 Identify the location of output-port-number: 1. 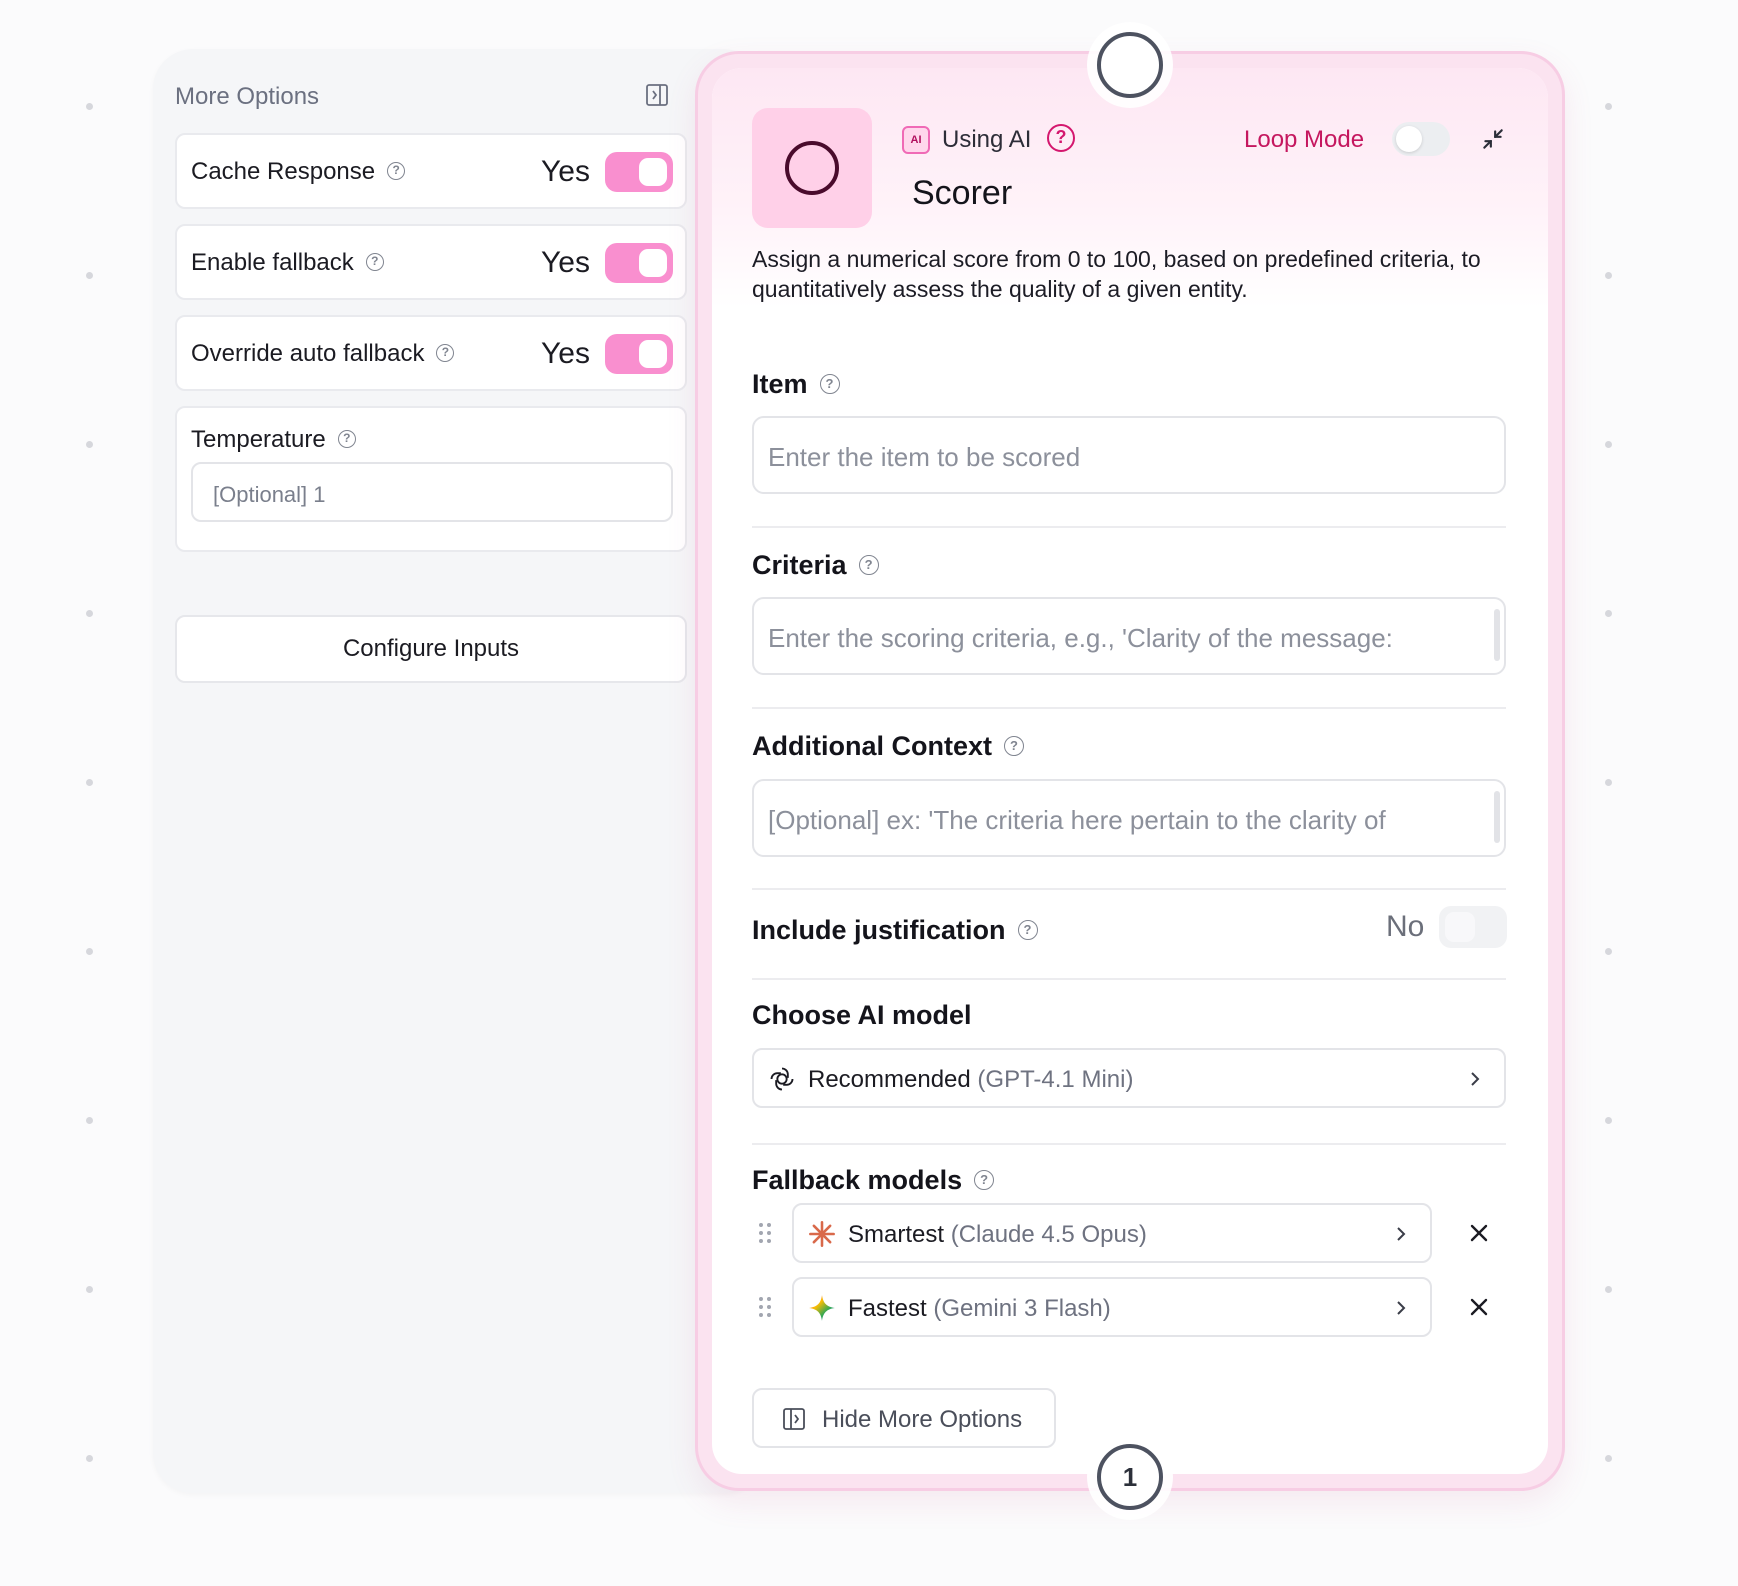
(1130, 1477).